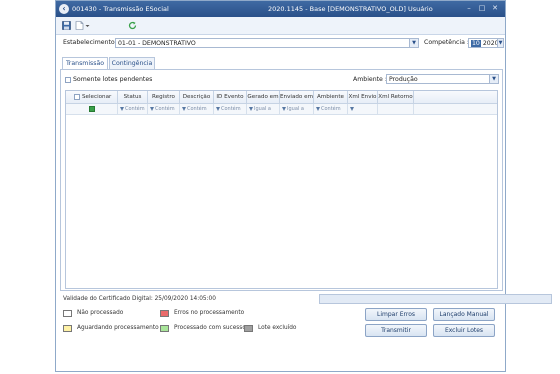 The image size is (560, 374). What do you see at coordinates (132, 25) in the screenshot?
I see `refresh-icon` at bounding box center [132, 25].